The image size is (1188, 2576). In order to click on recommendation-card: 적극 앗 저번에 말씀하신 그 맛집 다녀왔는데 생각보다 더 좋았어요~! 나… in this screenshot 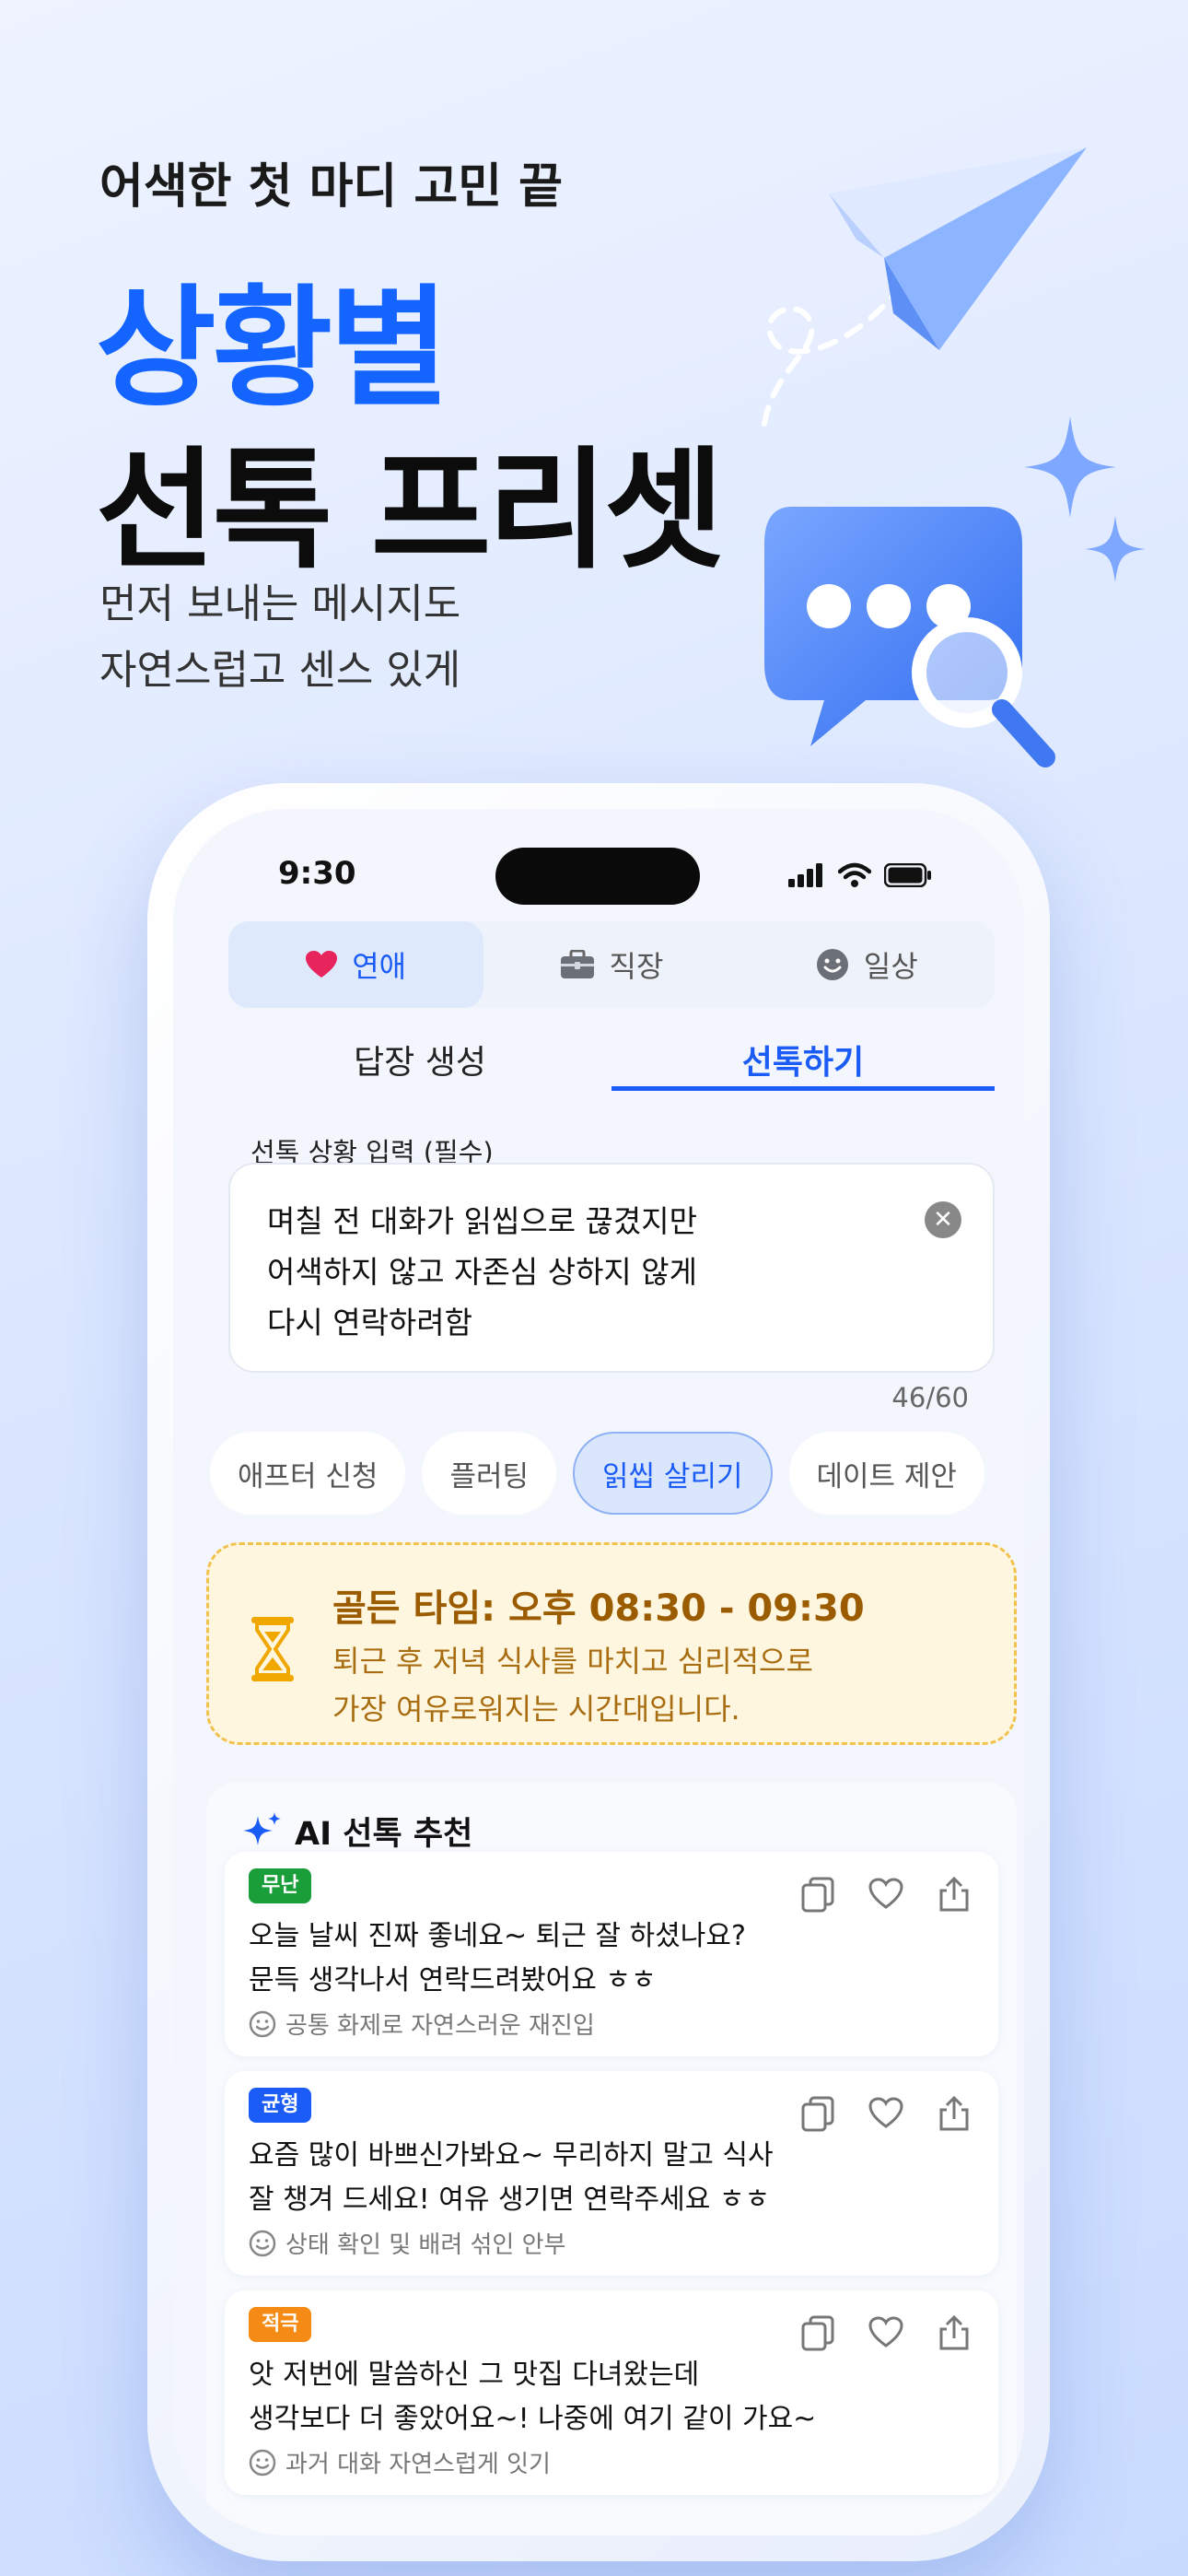, I will do `click(611, 2392)`.